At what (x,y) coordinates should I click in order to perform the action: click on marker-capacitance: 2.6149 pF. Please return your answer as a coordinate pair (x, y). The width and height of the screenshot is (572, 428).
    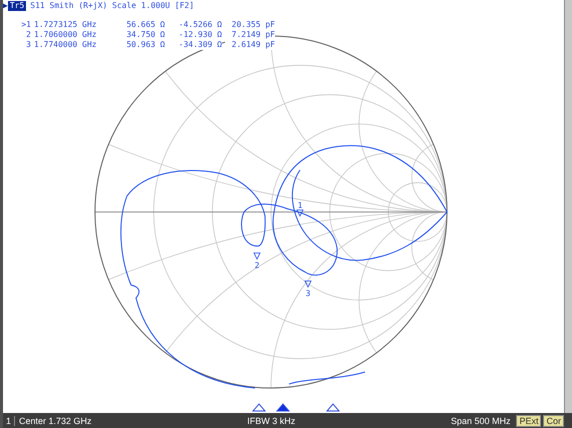
    Looking at the image, I should click on (250, 45).